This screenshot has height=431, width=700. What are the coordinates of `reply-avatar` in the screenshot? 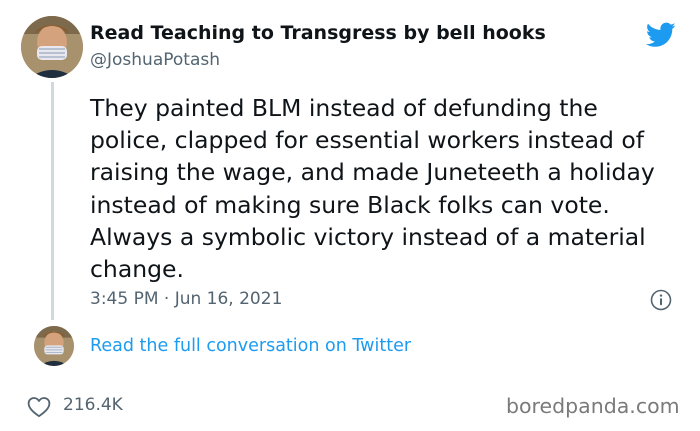 It's located at (54, 346).